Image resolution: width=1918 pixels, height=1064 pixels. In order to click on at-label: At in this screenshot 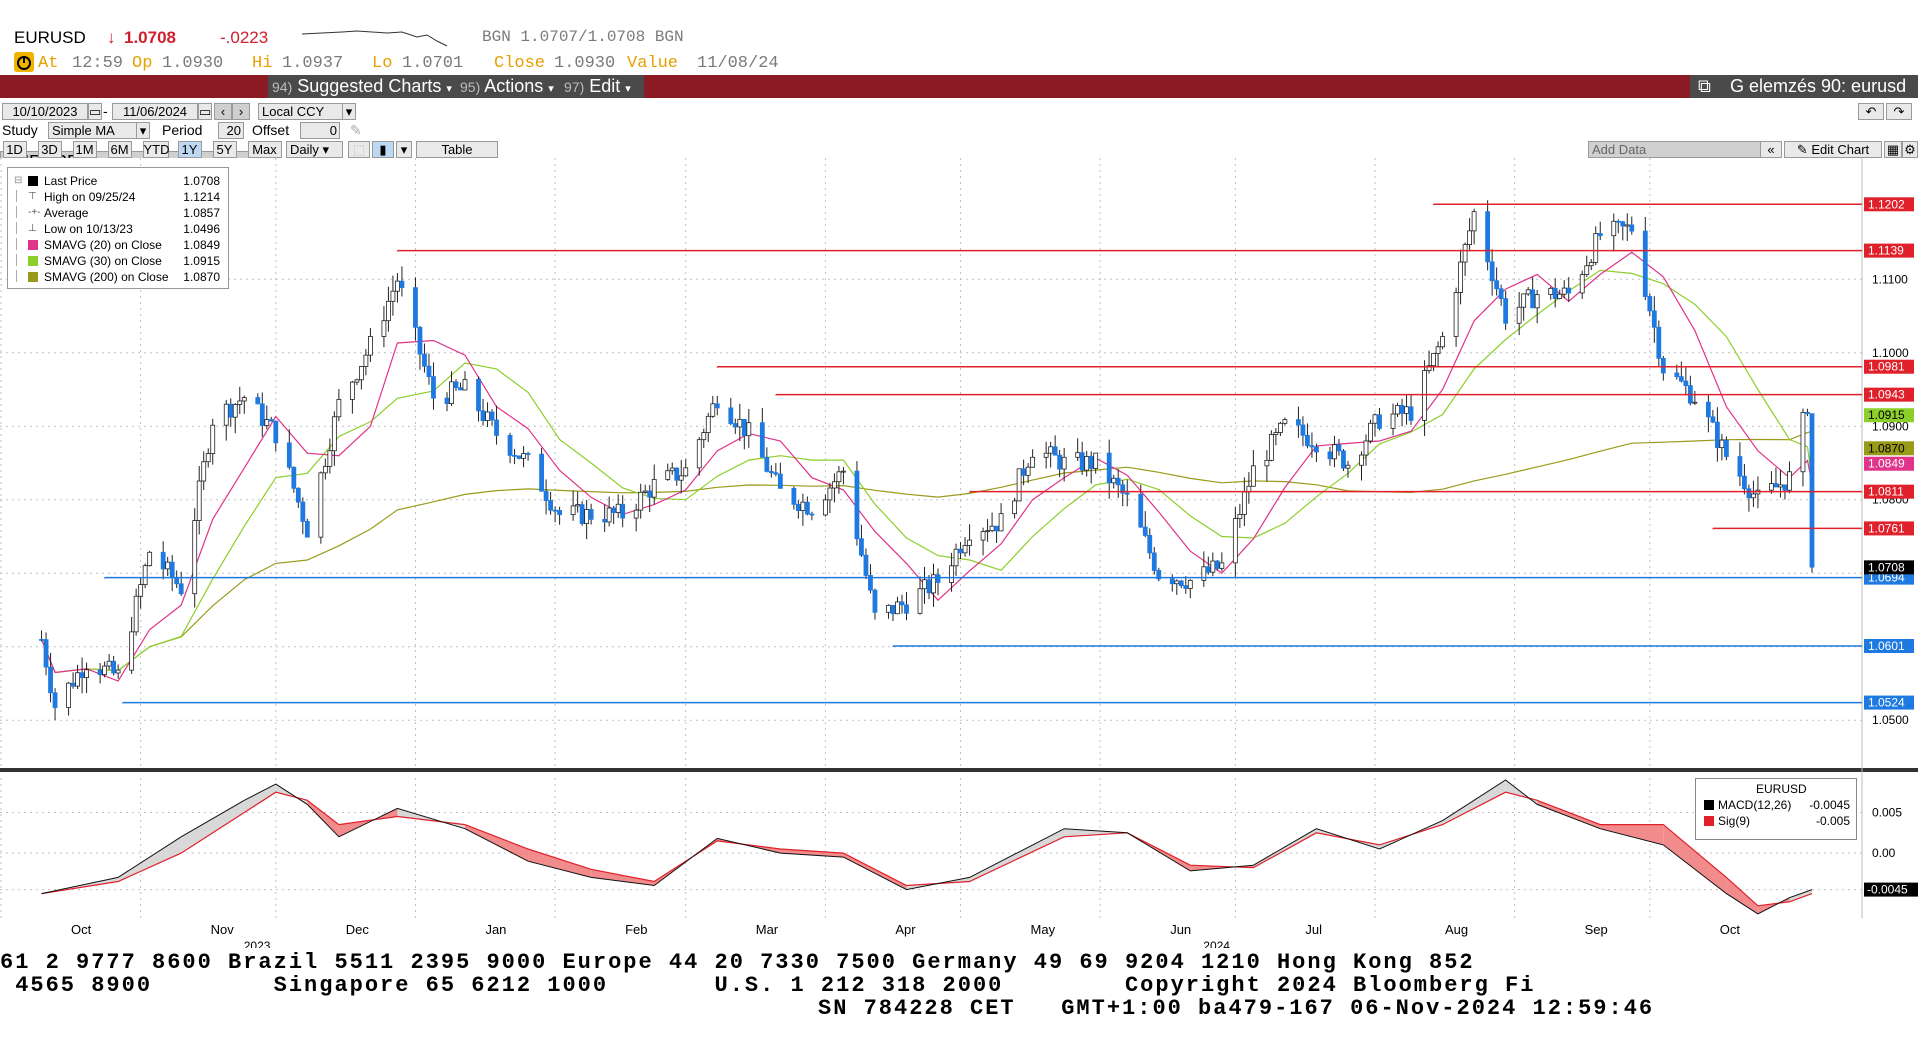, I will do `click(48, 63)`.